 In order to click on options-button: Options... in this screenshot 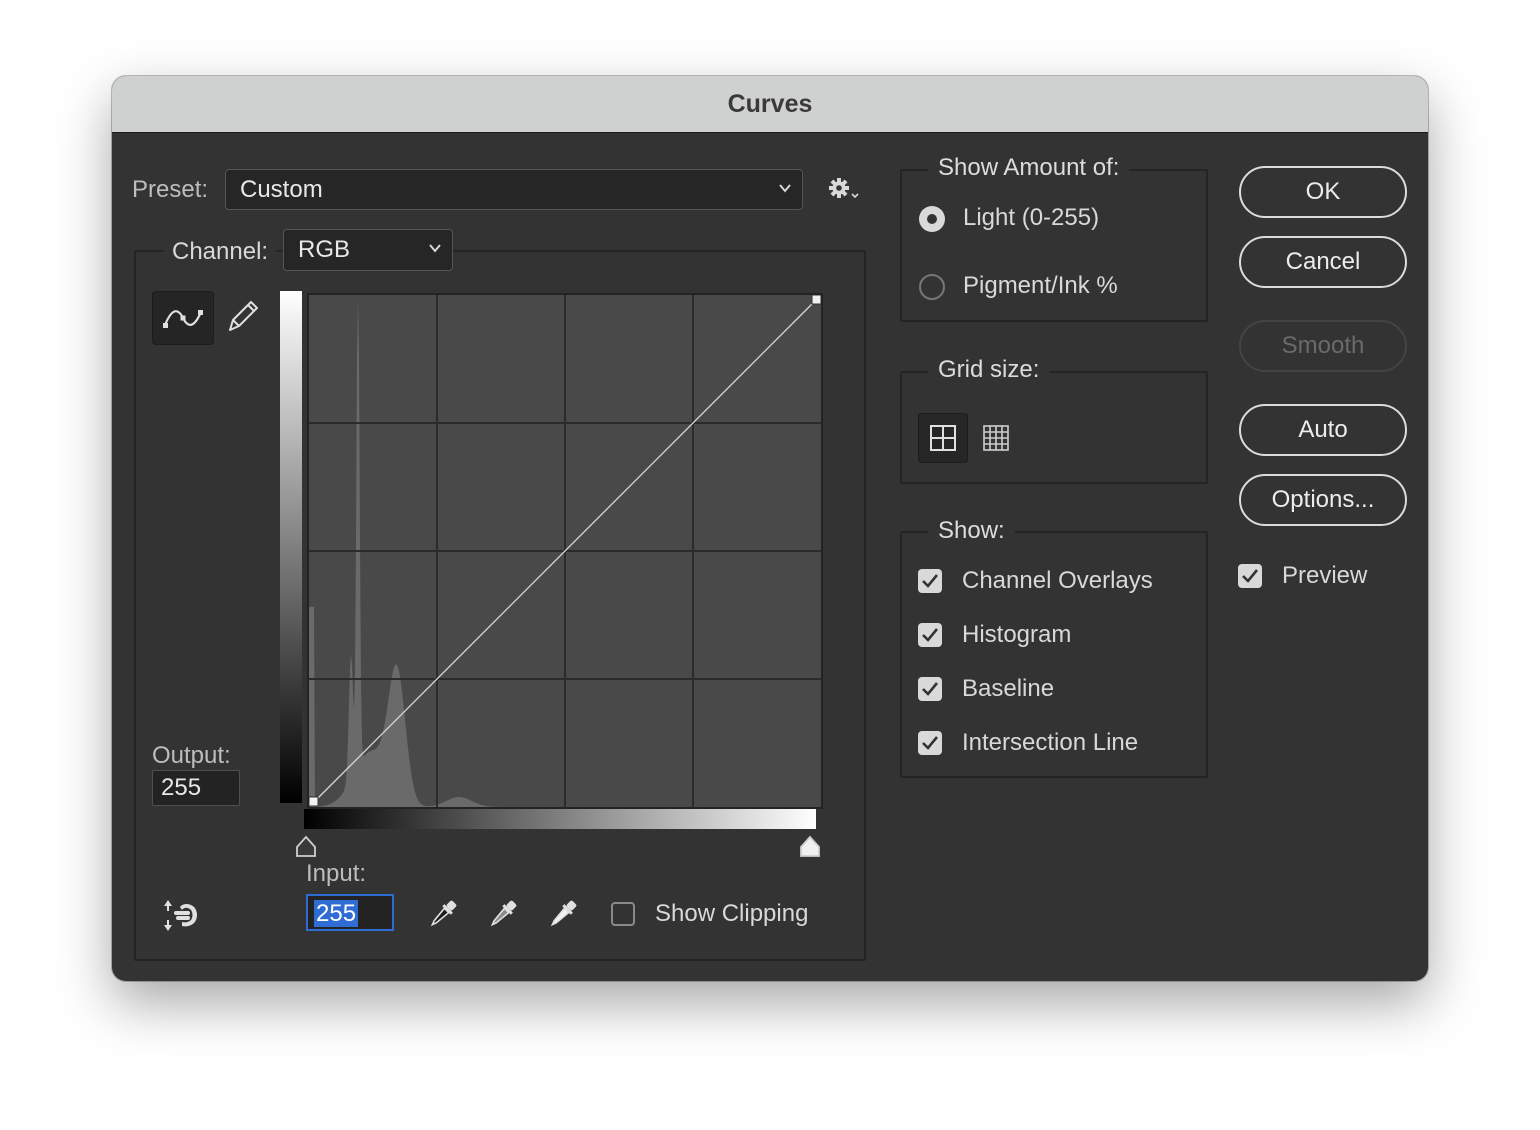, I will do `click(1323, 500)`.